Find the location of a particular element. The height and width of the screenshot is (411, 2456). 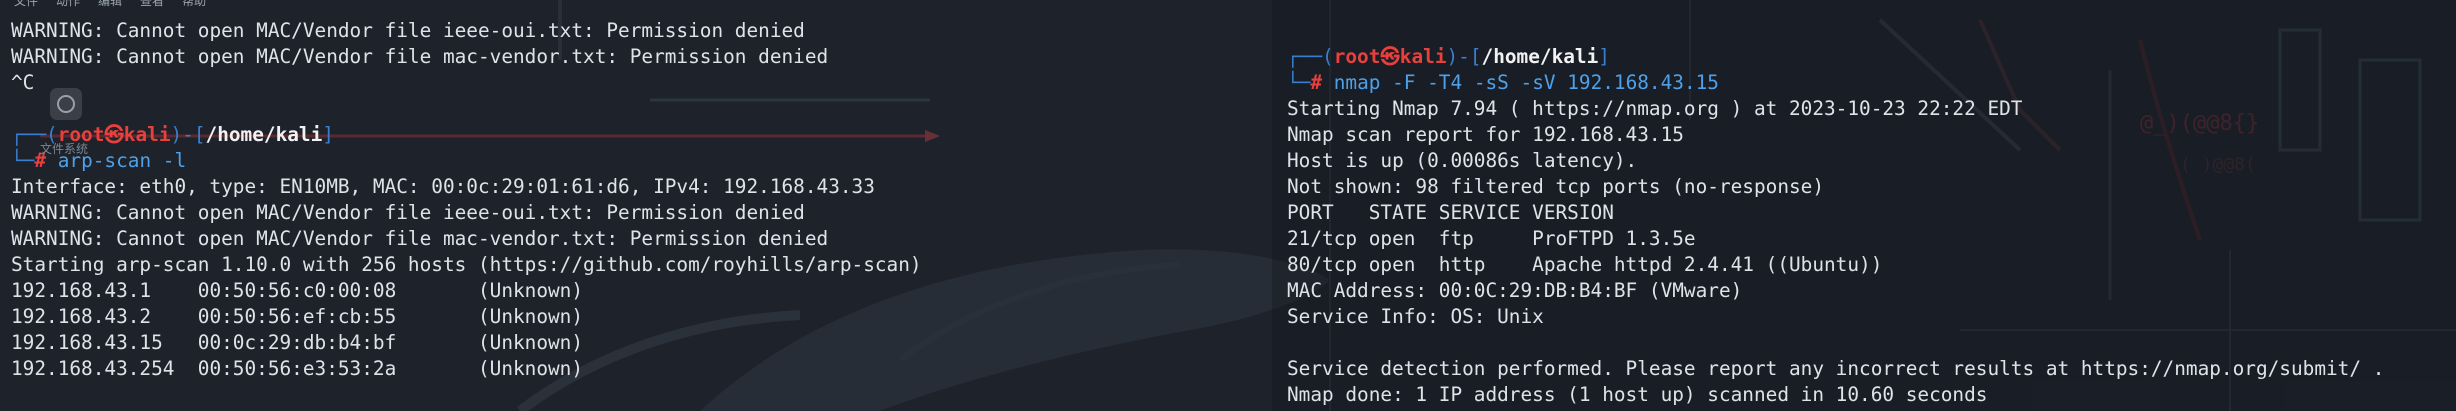

desktop-icon-label: 文件系统 is located at coordinates (64, 149).